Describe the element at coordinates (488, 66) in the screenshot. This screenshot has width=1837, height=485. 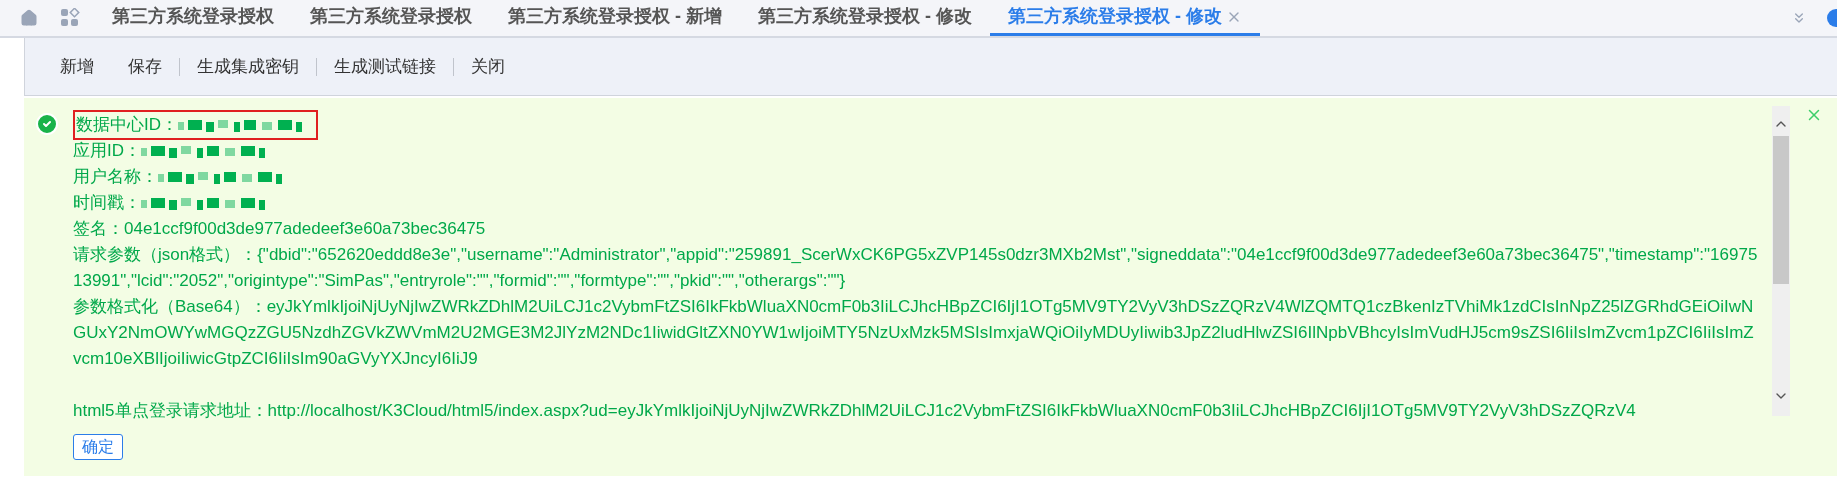
I see `toolbar-button: 关闭` at that location.